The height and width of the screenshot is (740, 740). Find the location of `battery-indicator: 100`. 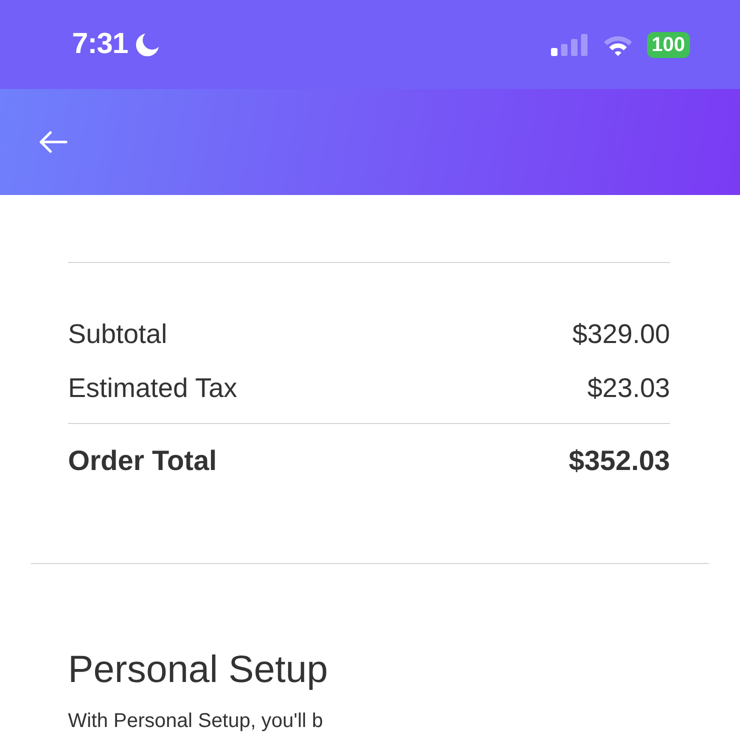

battery-indicator: 100 is located at coordinates (668, 45).